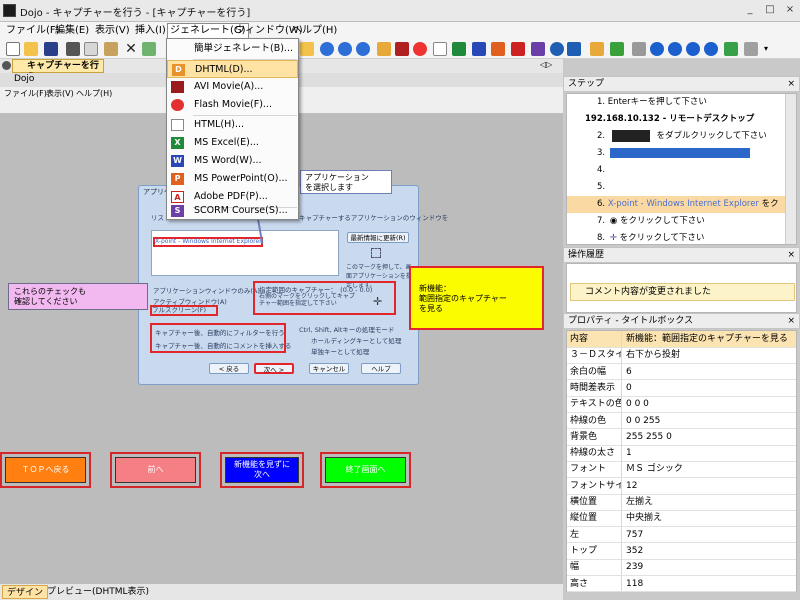 Image resolution: width=800 pixels, height=600 pixels. What do you see at coordinates (751, 49) in the screenshot?
I see `options-icon` at bounding box center [751, 49].